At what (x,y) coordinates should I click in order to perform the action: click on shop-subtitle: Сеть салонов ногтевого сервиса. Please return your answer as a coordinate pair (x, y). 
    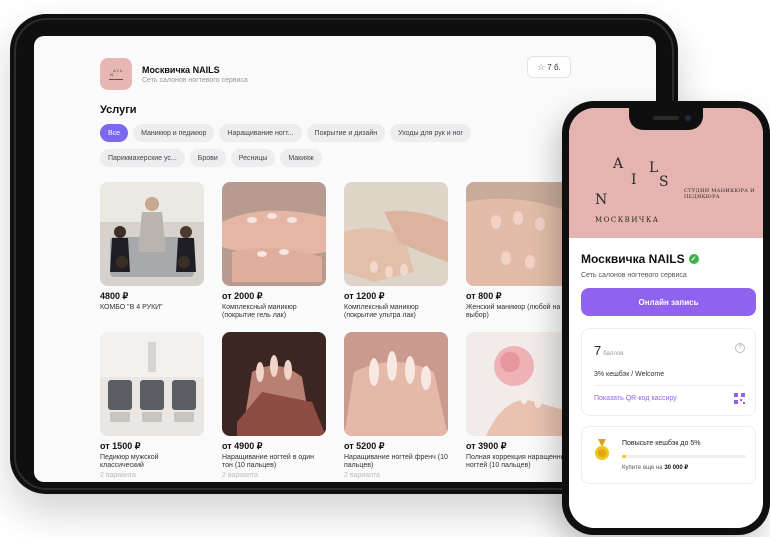
    Looking at the image, I should click on (195, 80).